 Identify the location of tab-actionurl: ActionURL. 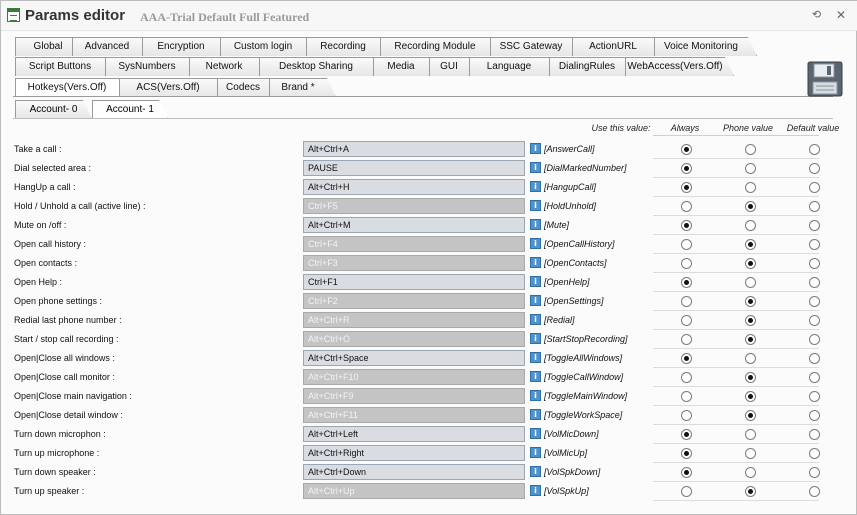
(617, 46).